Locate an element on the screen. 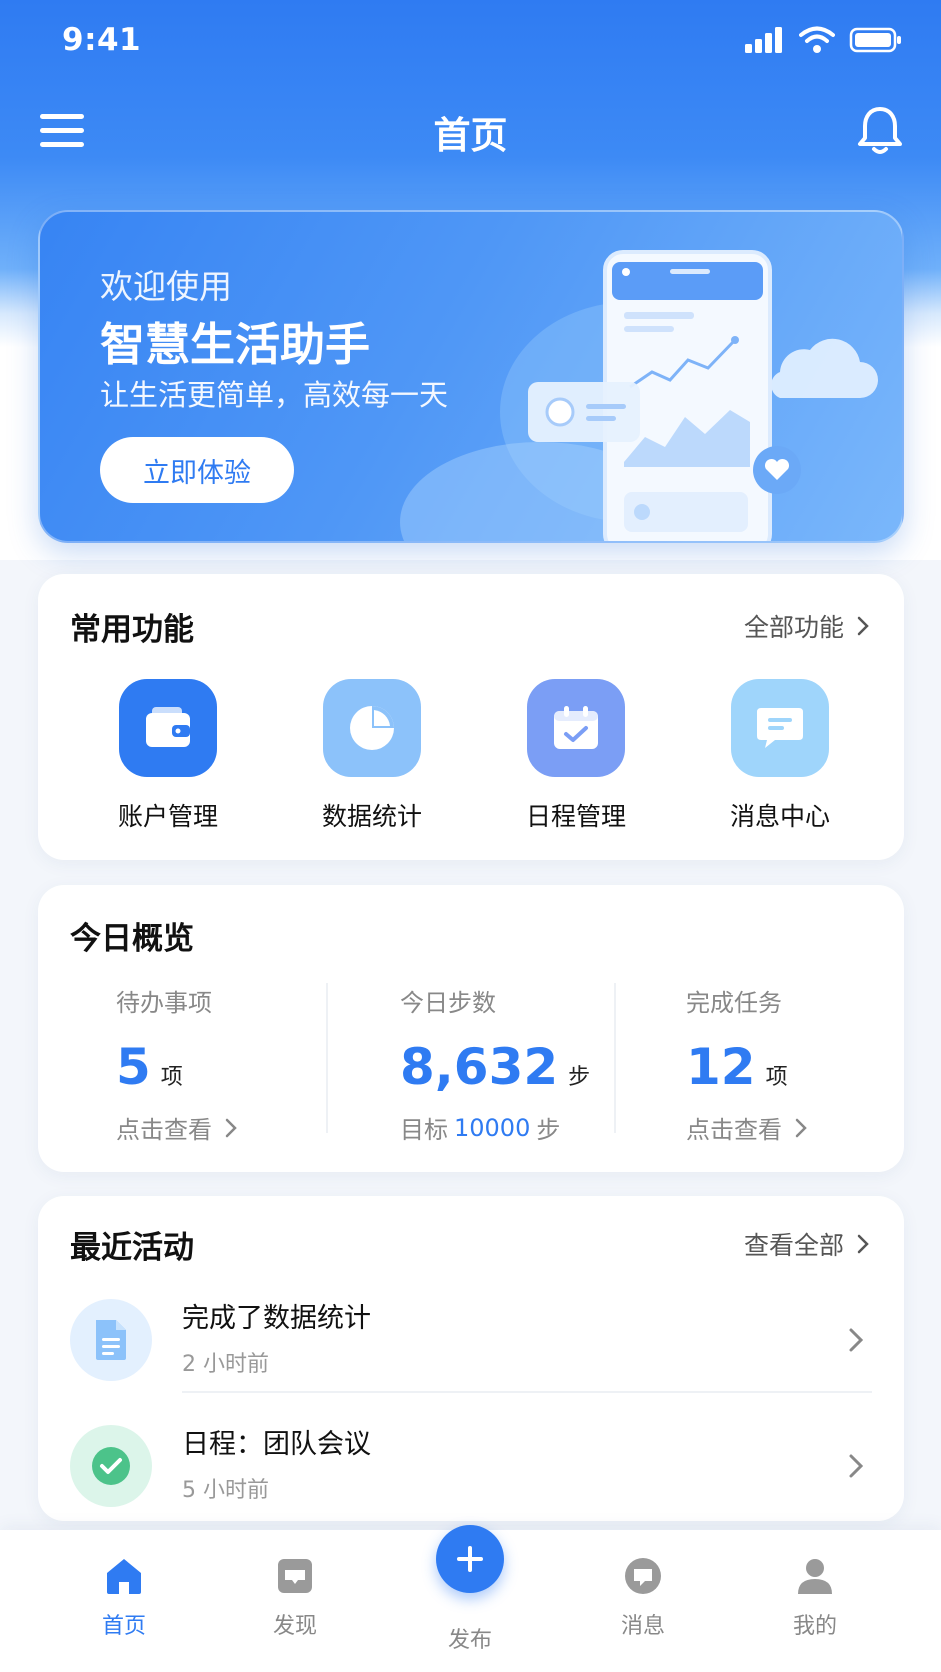 The image size is (941, 1672). check-circle-icon is located at coordinates (111, 1466).